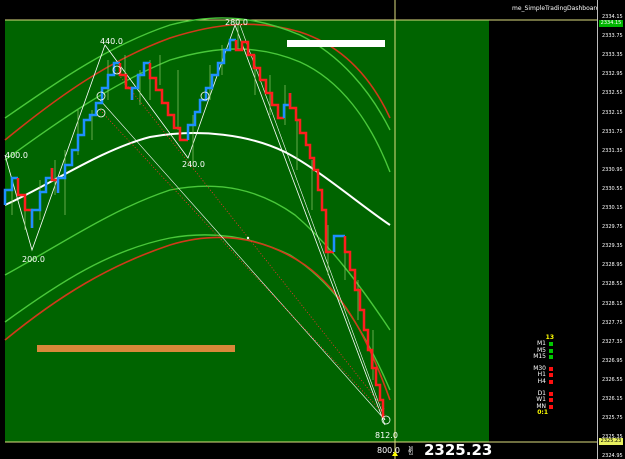  Describe the element at coordinates (612, 246) in the screenshot. I see `price-tick: 2329.35` at that location.